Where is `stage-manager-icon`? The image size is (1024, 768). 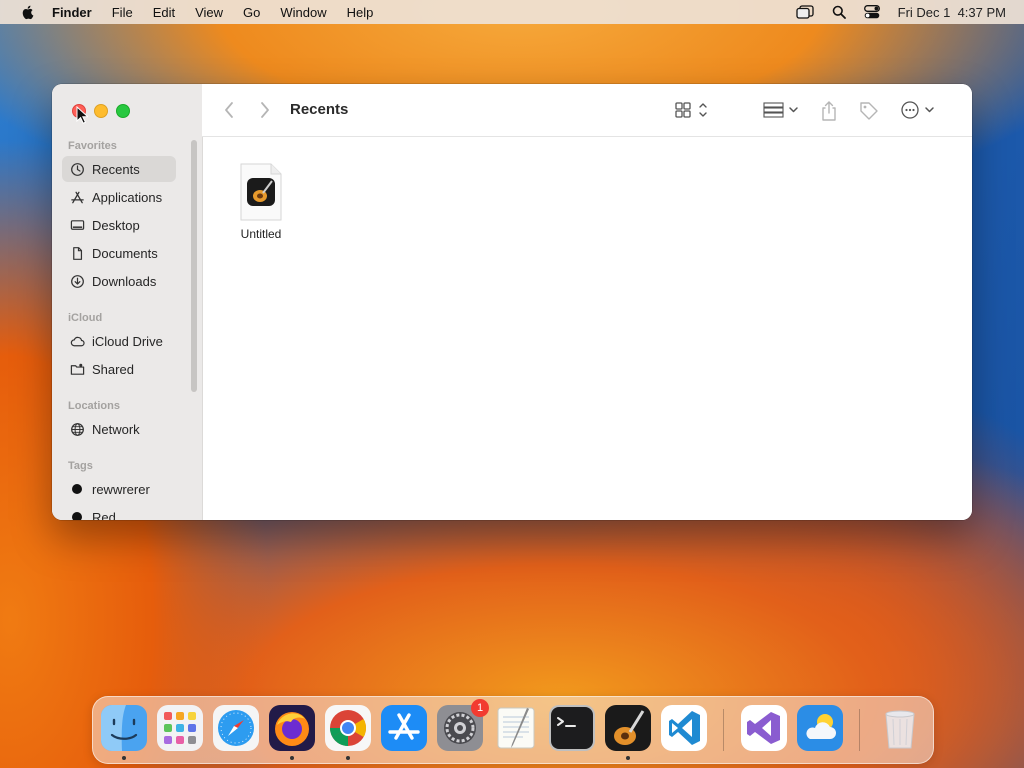
stage-manager-icon is located at coordinates (804, 12).